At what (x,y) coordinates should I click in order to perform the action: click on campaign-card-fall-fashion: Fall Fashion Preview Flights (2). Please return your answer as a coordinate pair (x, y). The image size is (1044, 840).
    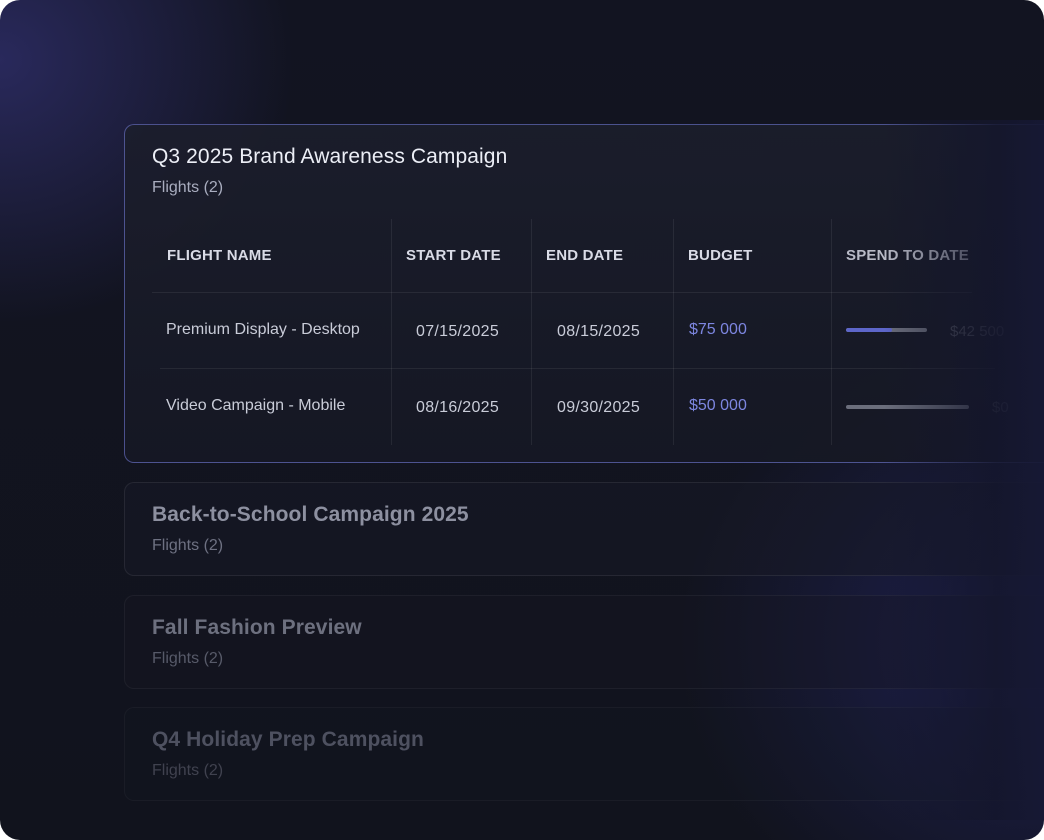
    Looking at the image, I should click on (584, 642).